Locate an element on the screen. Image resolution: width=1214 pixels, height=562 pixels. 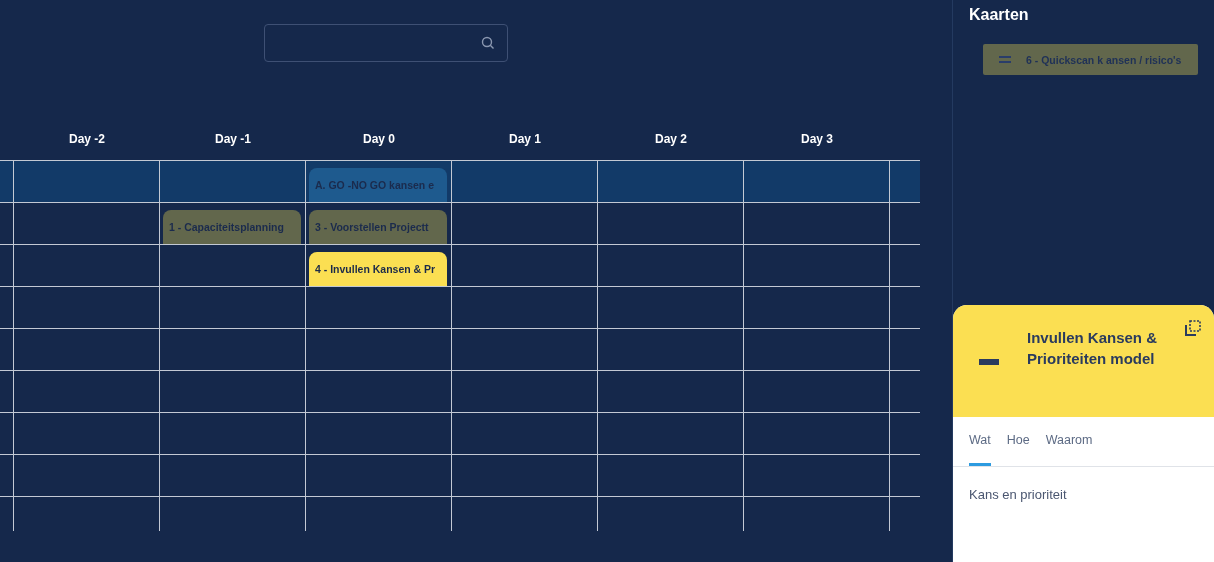
detail-content: Kans en prioriteit is located at coordinates (1018, 495).